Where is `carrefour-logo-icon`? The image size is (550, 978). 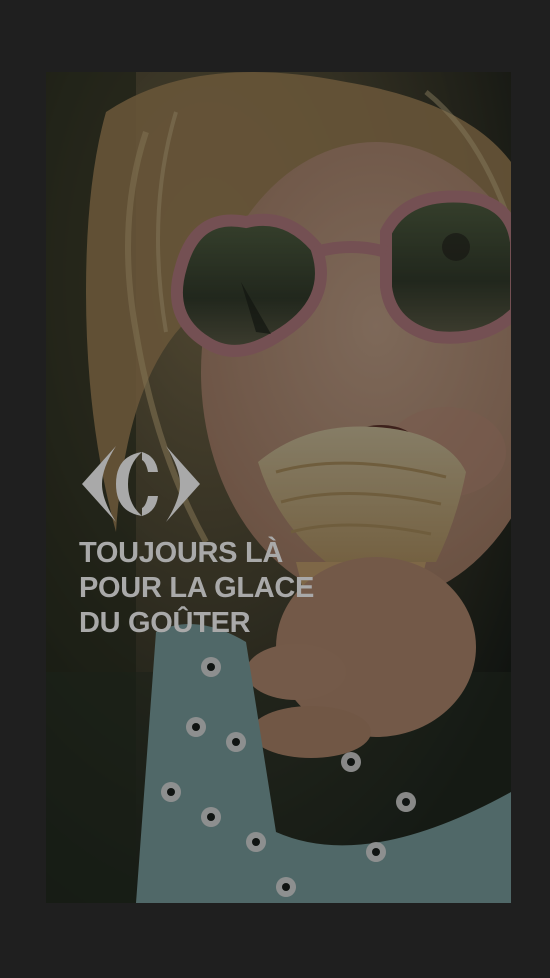
carrefour-logo-icon is located at coordinates (141, 484).